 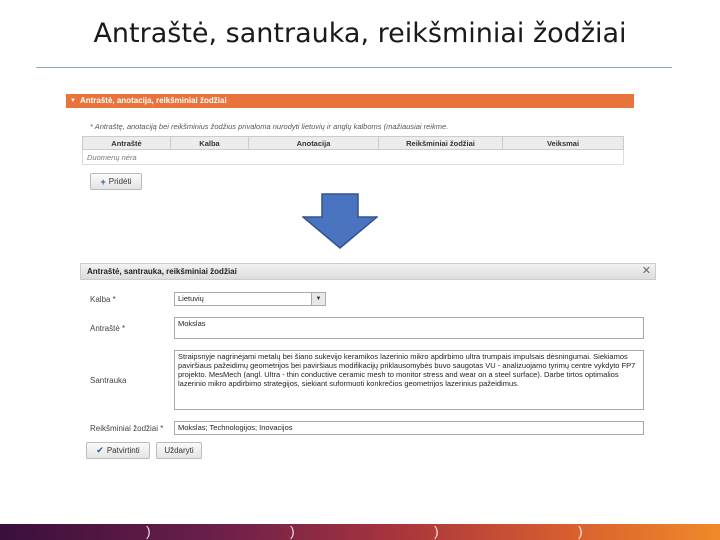 I want to click on col-annotation: Anotacija, so click(x=313, y=143).